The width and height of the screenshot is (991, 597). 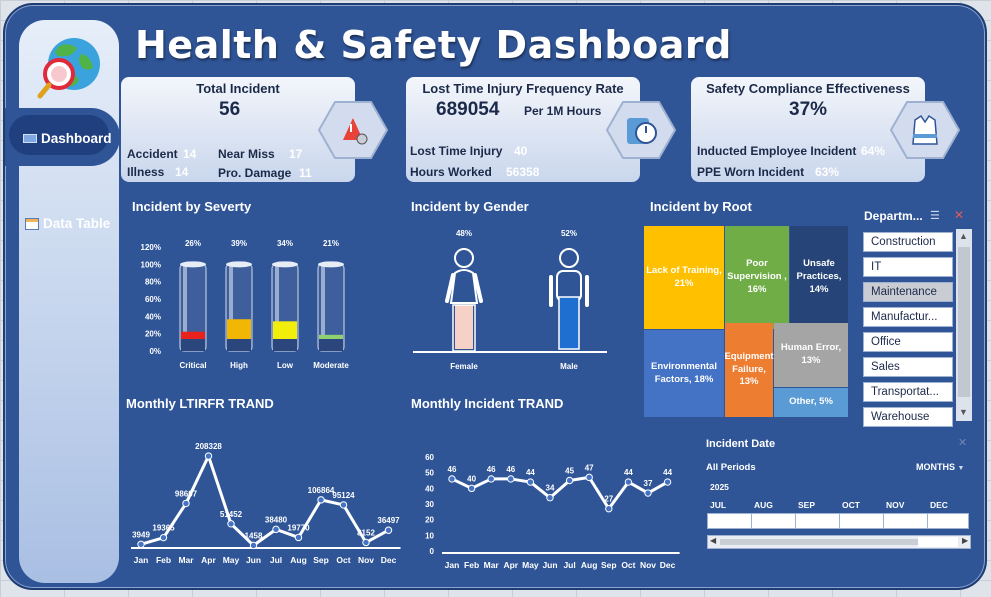 What do you see at coordinates (151, 264) in the screenshot?
I see `severity-ytick: 100%` at bounding box center [151, 264].